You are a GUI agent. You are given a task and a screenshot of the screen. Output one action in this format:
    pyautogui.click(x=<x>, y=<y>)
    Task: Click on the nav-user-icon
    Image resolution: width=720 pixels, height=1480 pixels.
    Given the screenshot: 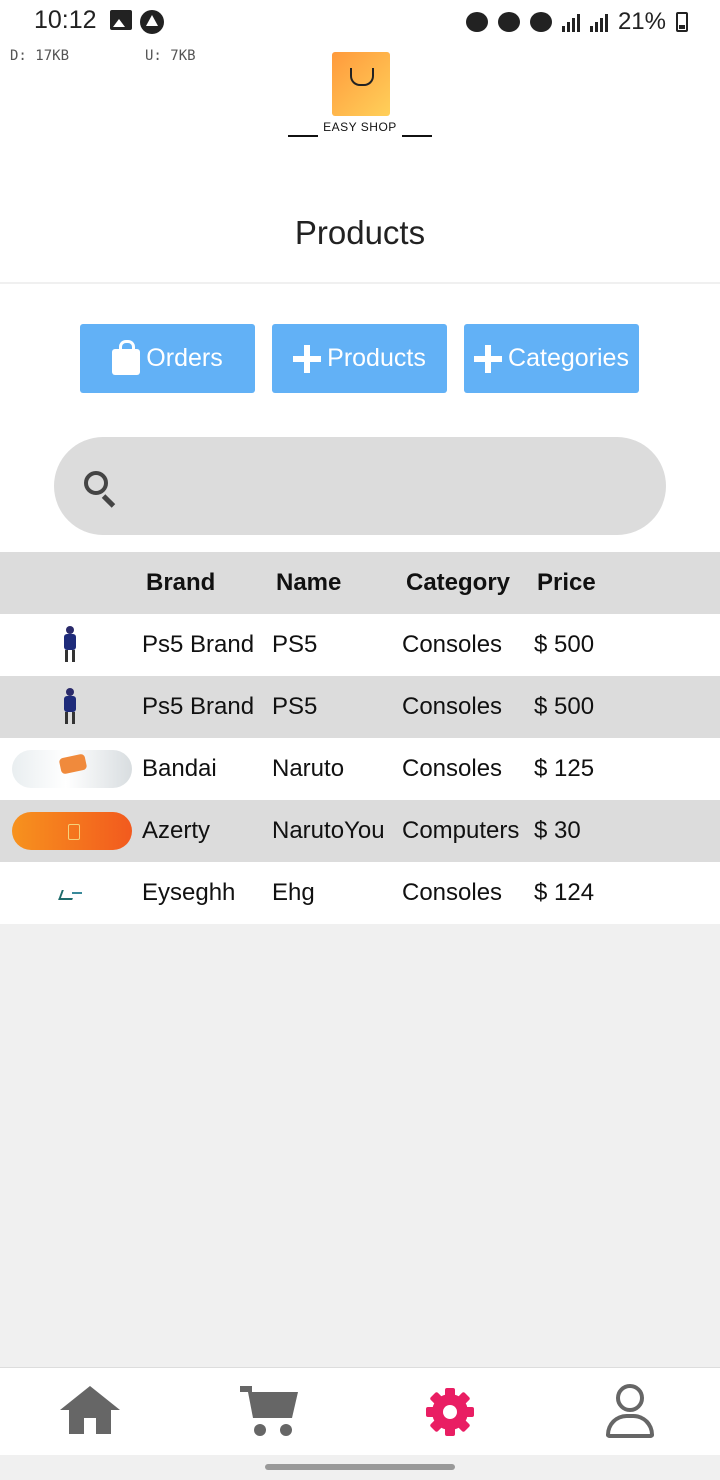 What is the action you would take?
    pyautogui.click(x=630, y=1412)
    